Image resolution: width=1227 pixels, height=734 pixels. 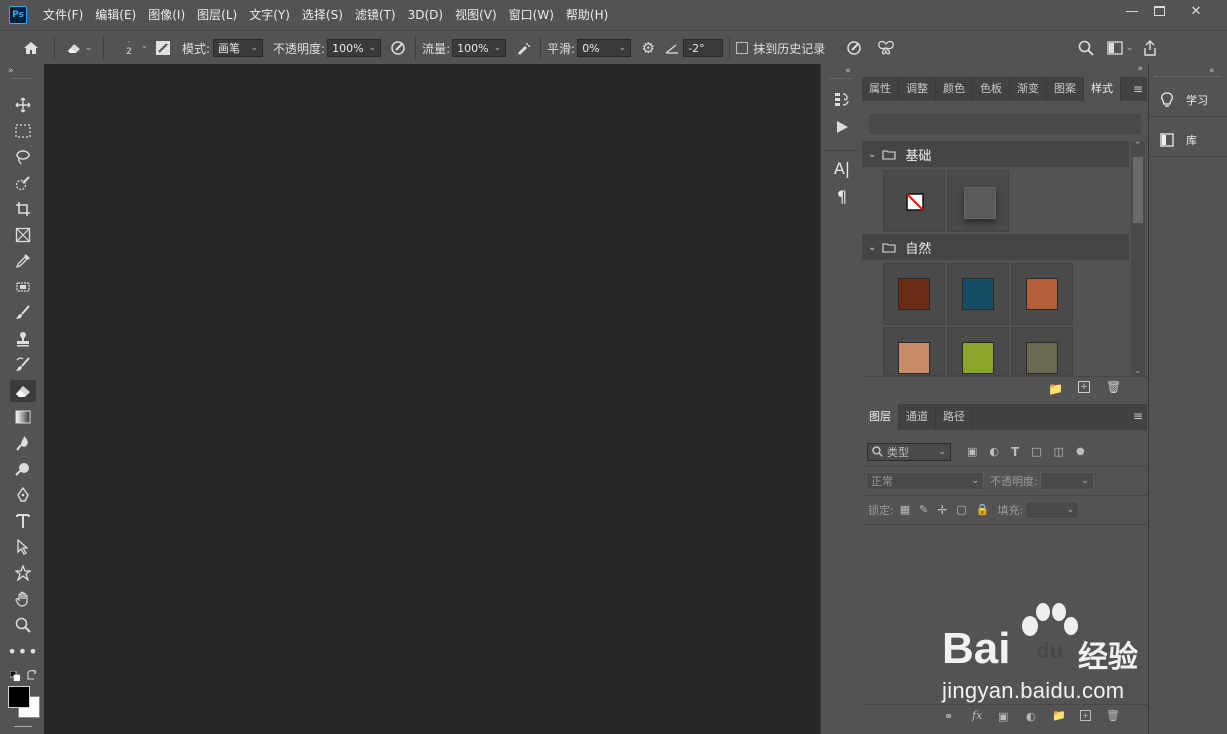 What do you see at coordinates (23, 157) in the screenshot?
I see `lasso-tool` at bounding box center [23, 157].